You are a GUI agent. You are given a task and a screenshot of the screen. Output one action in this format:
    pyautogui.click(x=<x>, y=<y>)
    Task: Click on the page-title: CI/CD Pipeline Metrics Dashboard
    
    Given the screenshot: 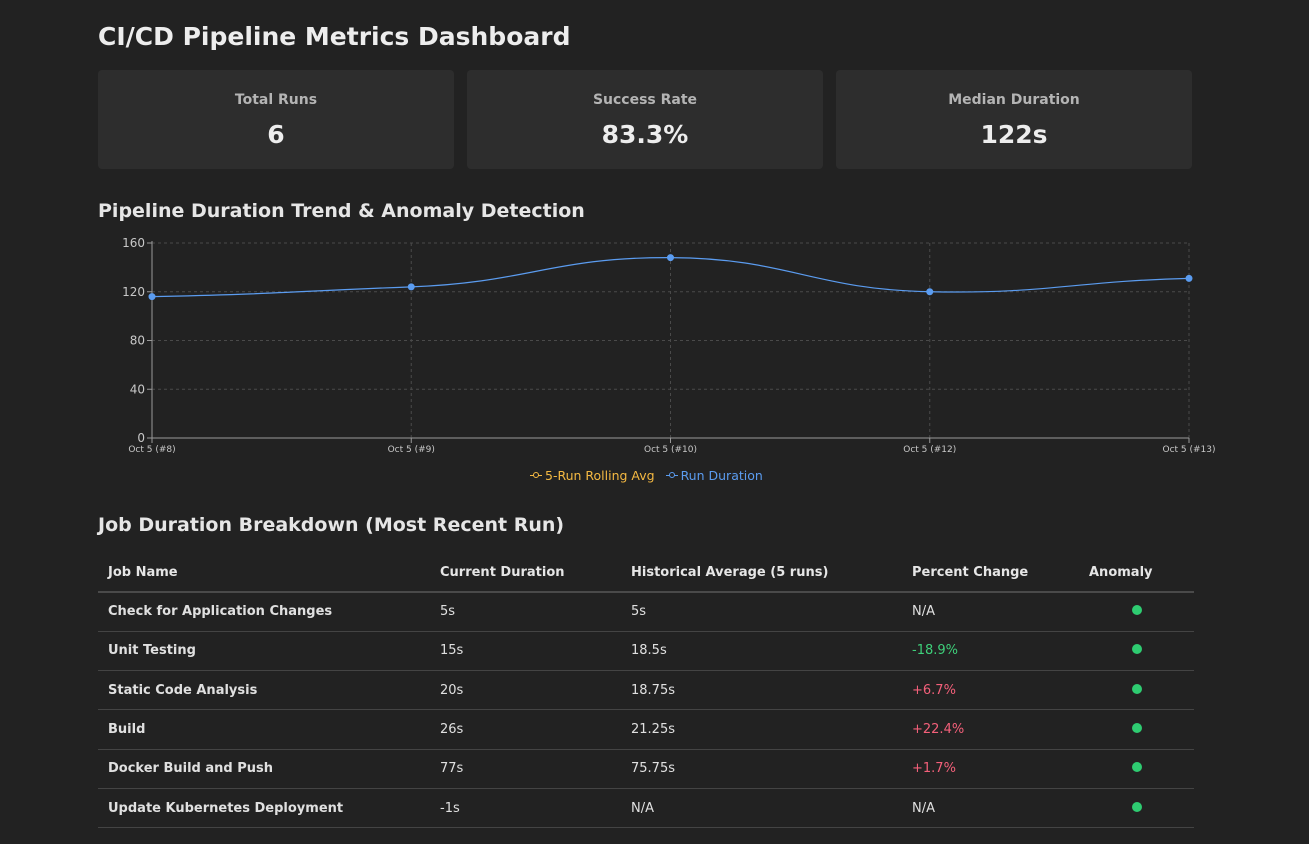 What is the action you would take?
    pyautogui.click(x=334, y=36)
    